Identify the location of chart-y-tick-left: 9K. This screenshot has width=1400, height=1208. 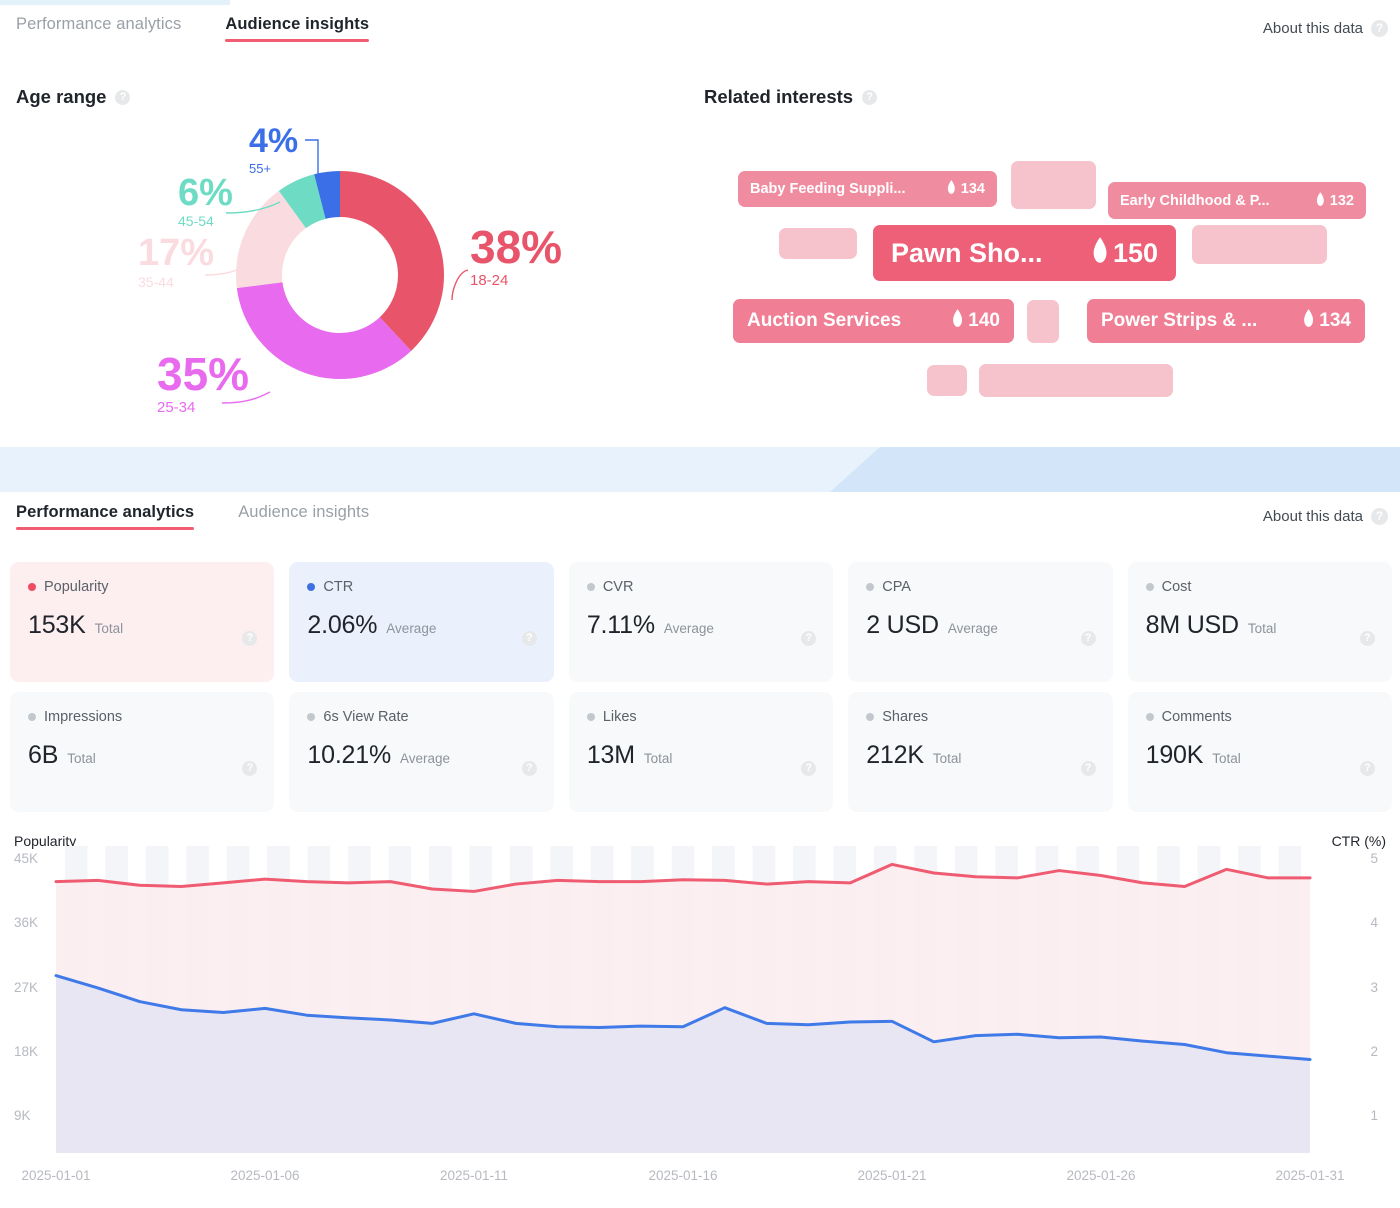
(22, 1116).